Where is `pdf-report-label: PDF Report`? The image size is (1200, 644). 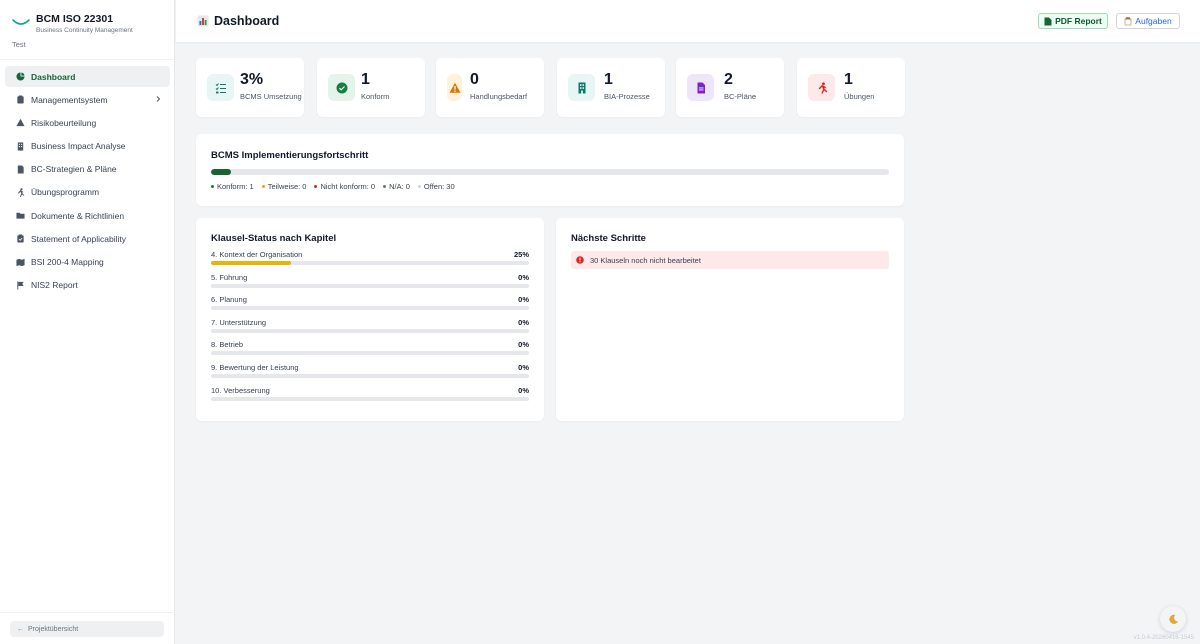
pdf-report-label: PDF Report is located at coordinates (1078, 21).